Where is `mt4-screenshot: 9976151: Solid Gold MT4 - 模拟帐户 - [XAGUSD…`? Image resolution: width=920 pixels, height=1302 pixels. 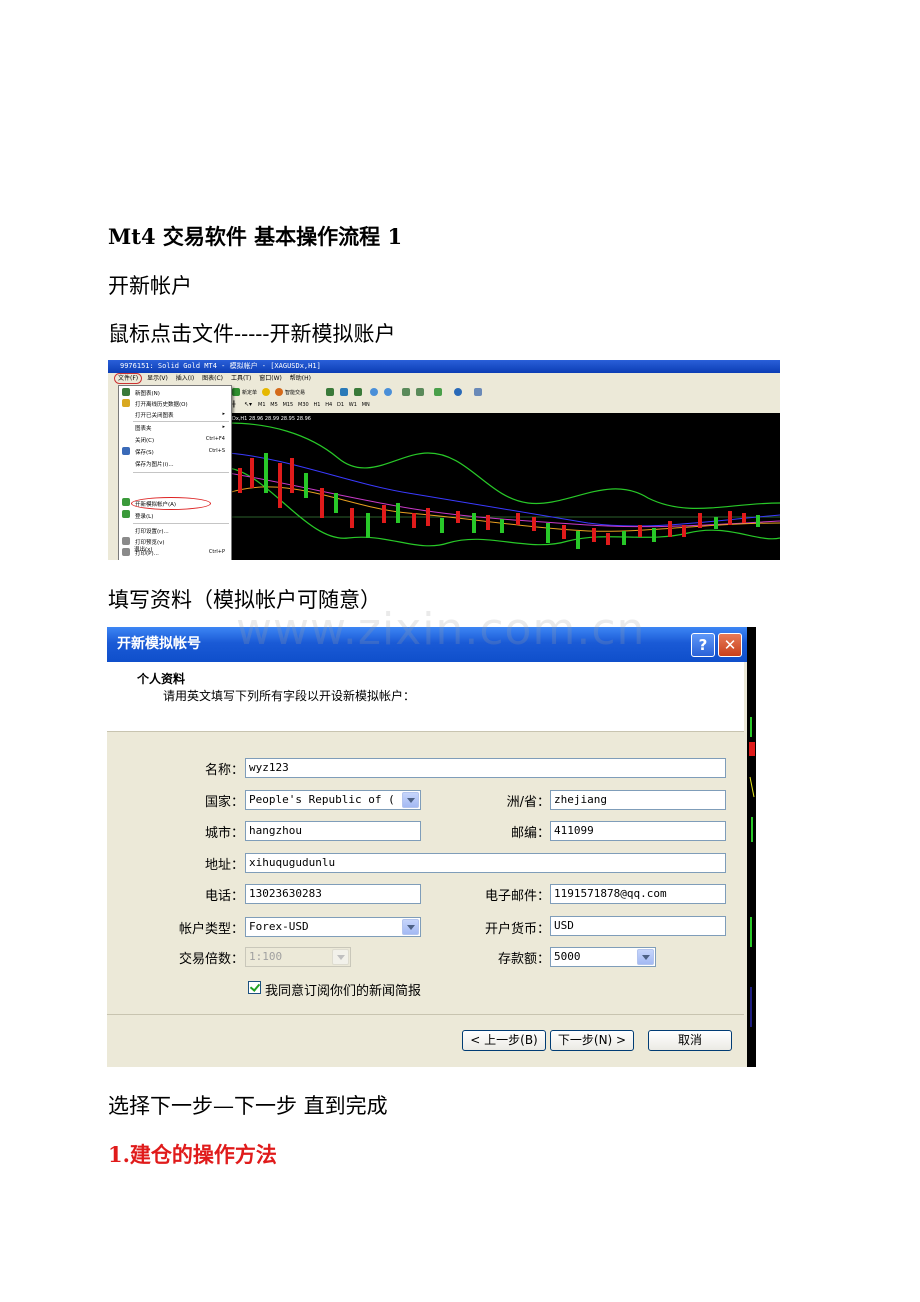
mt4-screenshot: 9976151: Solid Gold MT4 - 模拟帐户 - [XAGUSD… is located at coordinates (444, 460).